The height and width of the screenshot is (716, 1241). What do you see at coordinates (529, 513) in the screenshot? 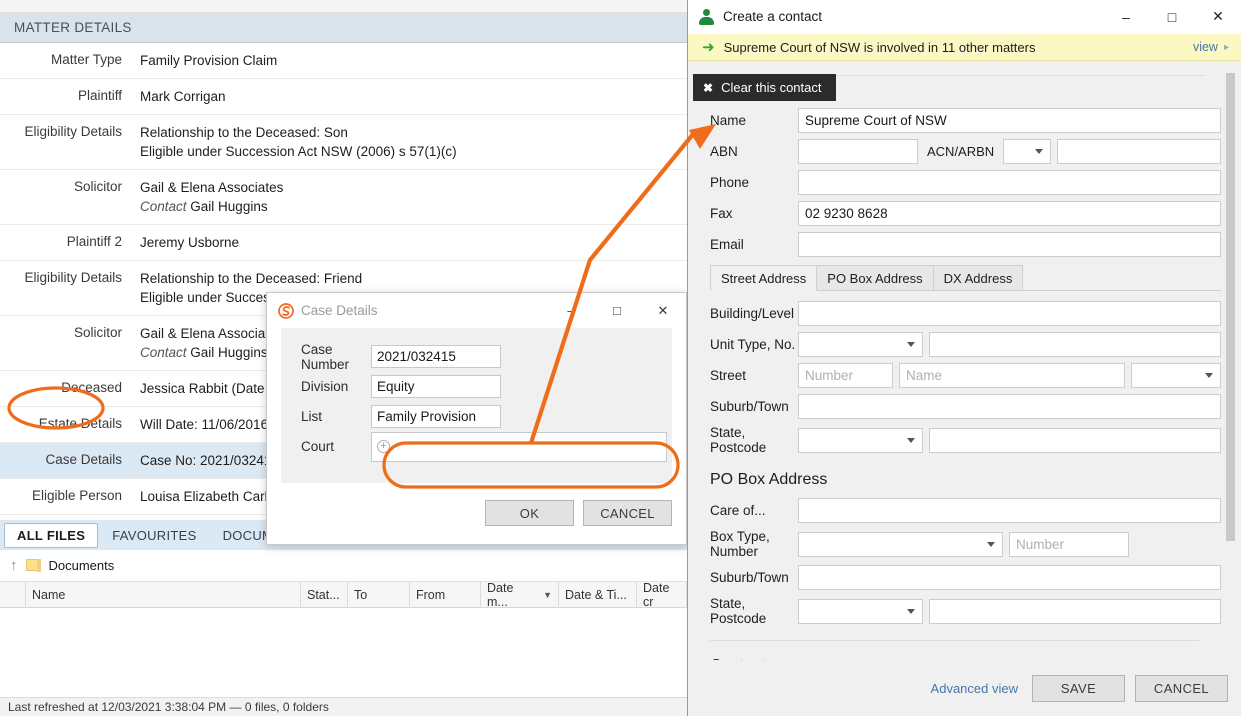
I see `ok-button: OK` at bounding box center [529, 513].